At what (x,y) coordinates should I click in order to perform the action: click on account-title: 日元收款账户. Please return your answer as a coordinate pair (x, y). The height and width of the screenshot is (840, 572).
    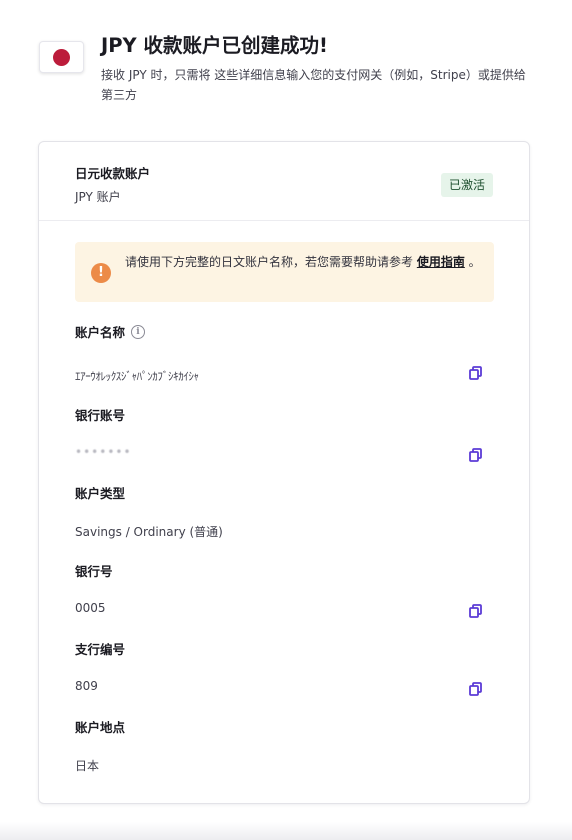
    Looking at the image, I should click on (113, 173).